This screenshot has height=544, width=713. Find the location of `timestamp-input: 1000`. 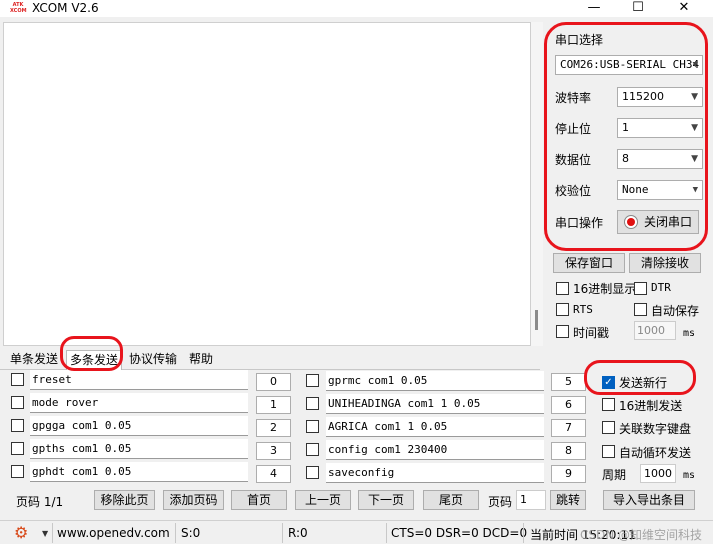

timestamp-input: 1000 is located at coordinates (655, 330).